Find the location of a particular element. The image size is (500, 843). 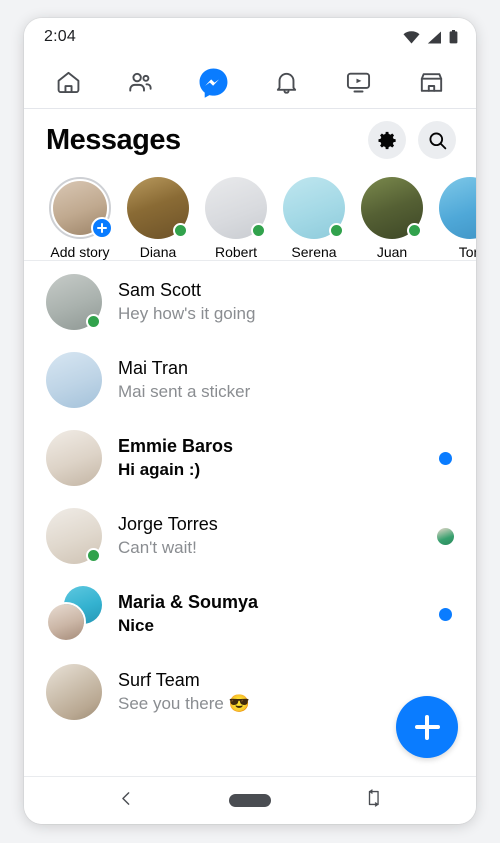

add-story-plus-icon is located at coordinates (102, 228).